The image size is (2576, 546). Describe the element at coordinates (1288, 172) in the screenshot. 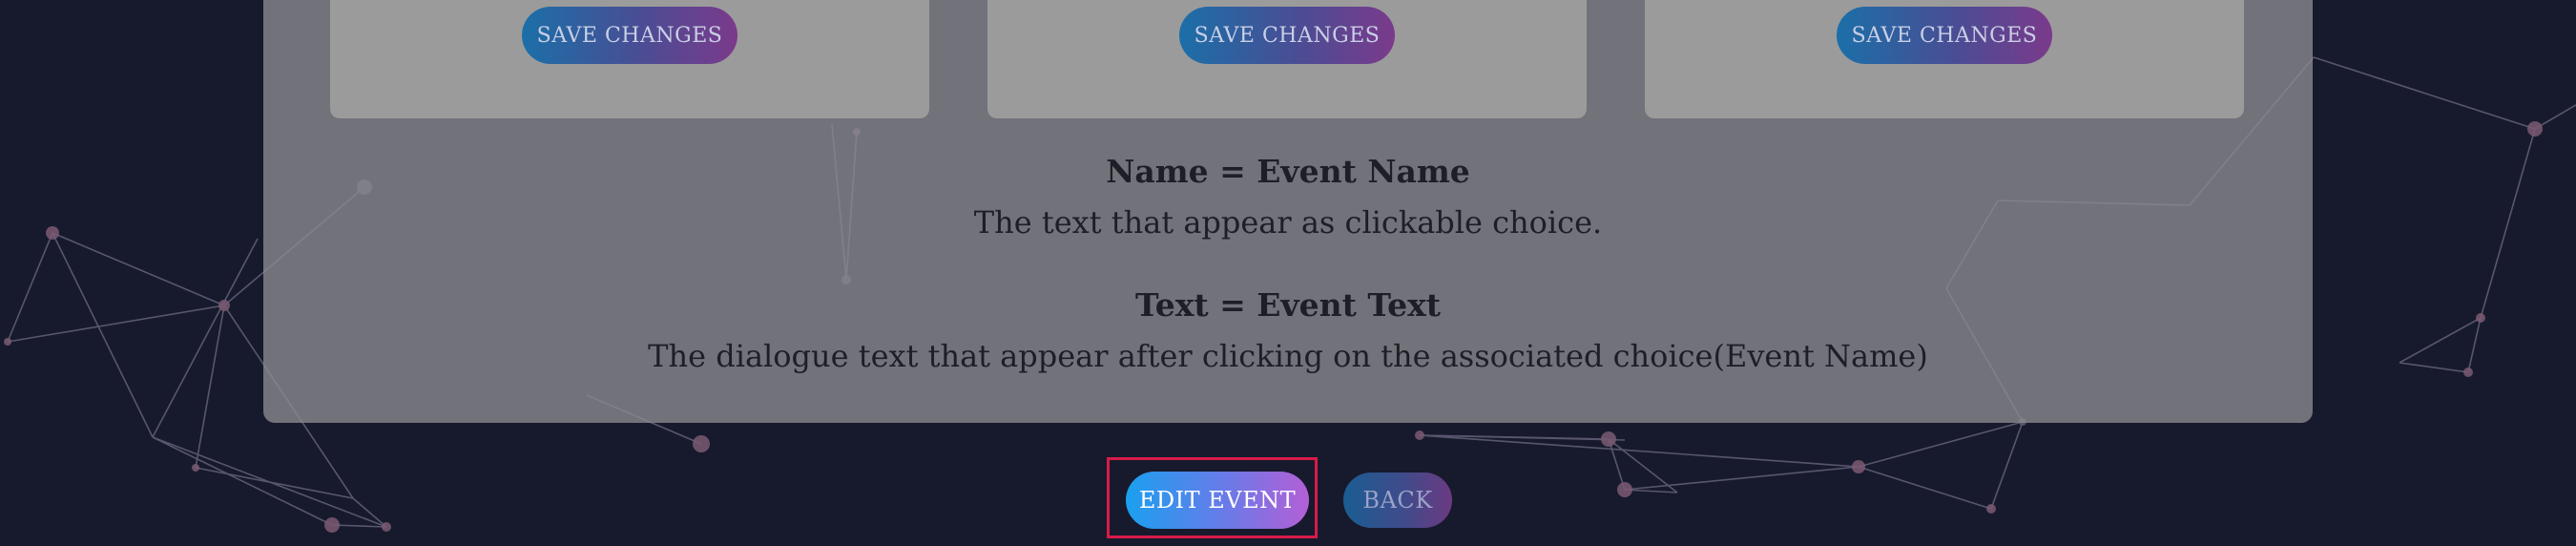

I see `name-field-title: Name = Event Name` at that location.